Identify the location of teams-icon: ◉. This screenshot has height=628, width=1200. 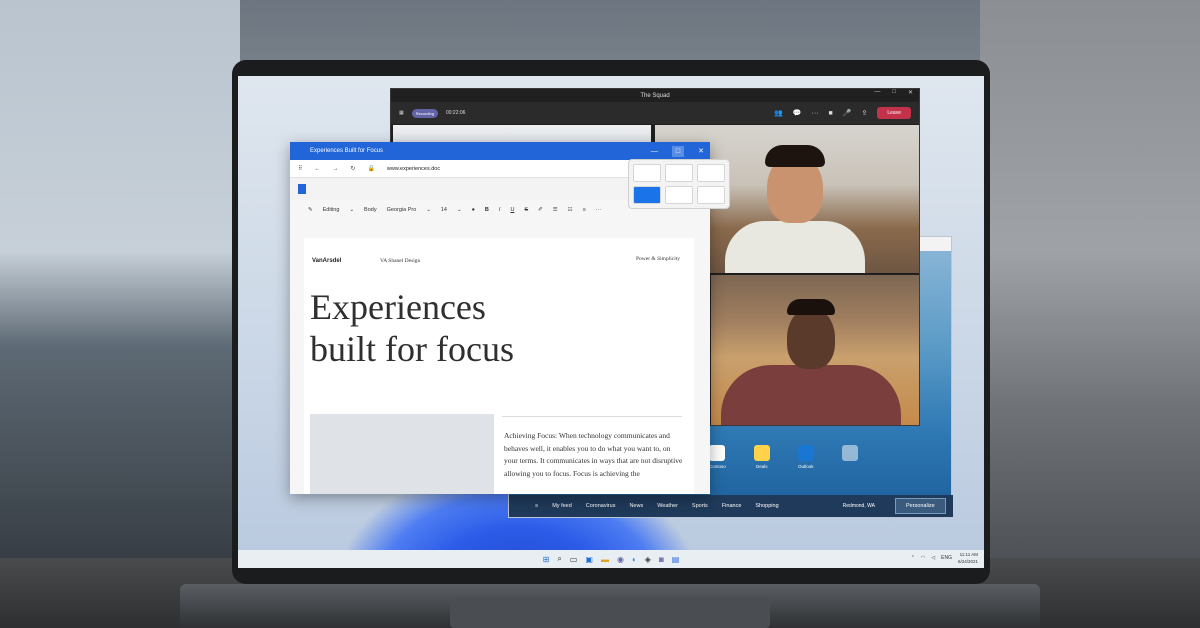
(620, 559).